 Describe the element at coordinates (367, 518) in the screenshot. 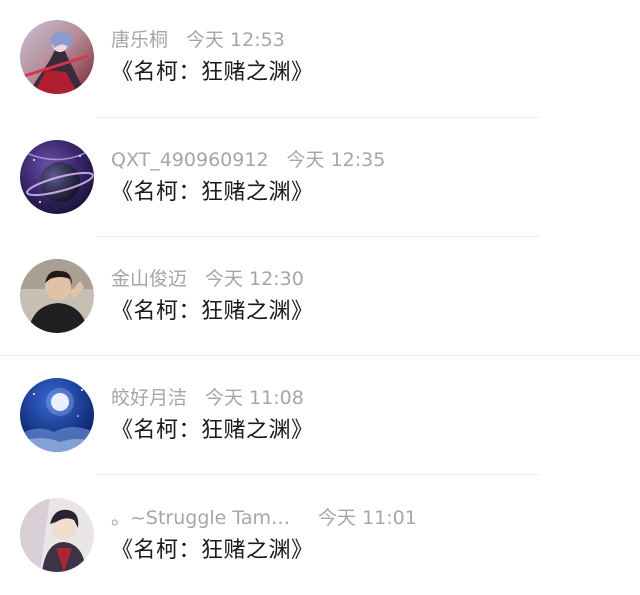

I see `timestamp: 今天 11:01` at that location.